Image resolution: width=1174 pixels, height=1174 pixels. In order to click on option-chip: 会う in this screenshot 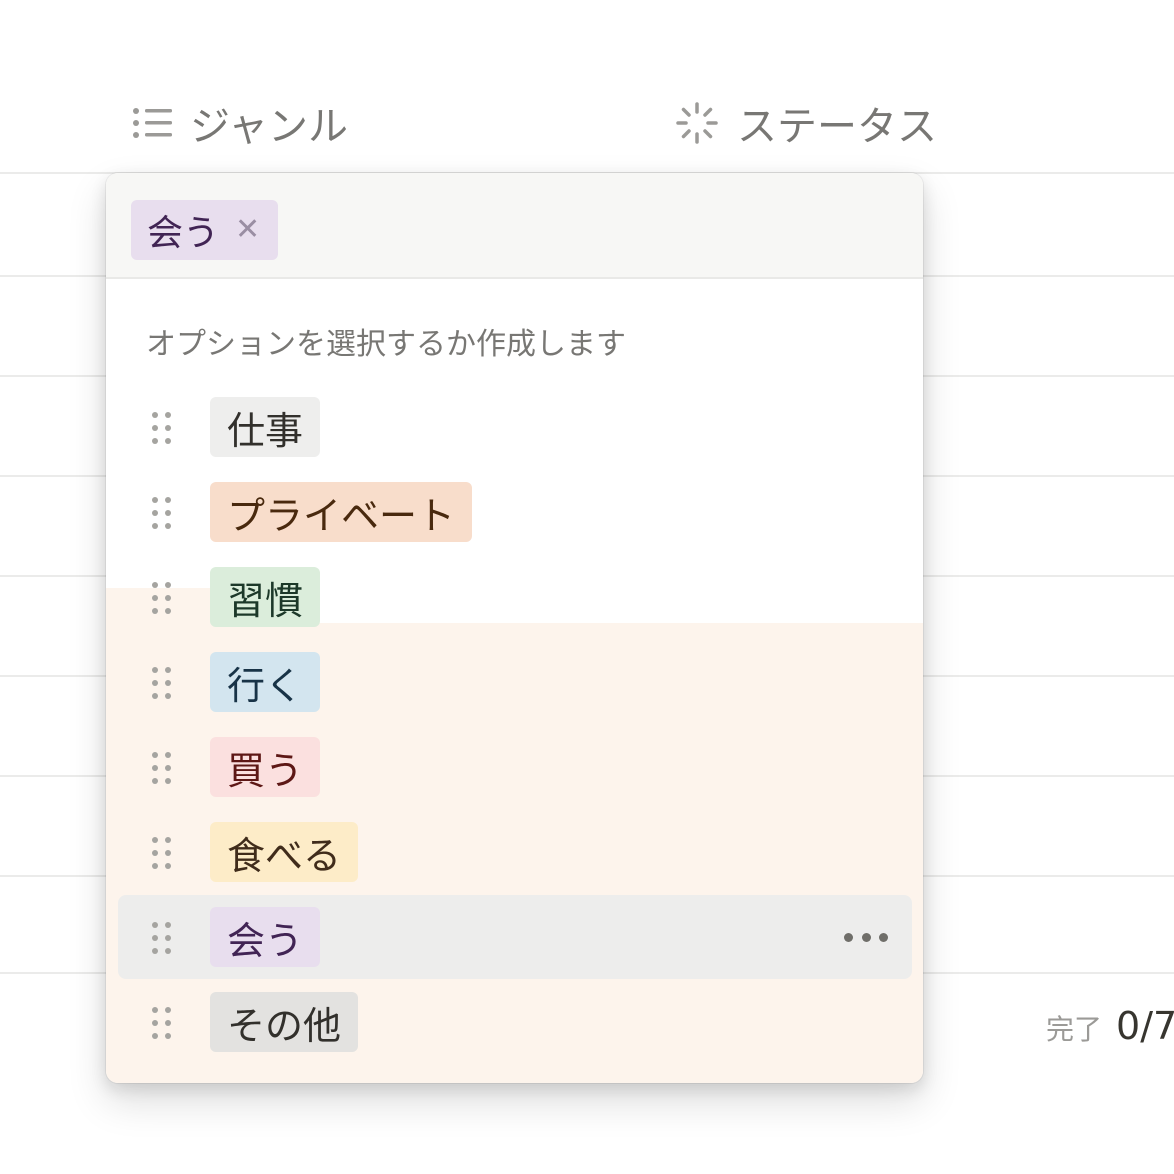, I will do `click(265, 937)`.